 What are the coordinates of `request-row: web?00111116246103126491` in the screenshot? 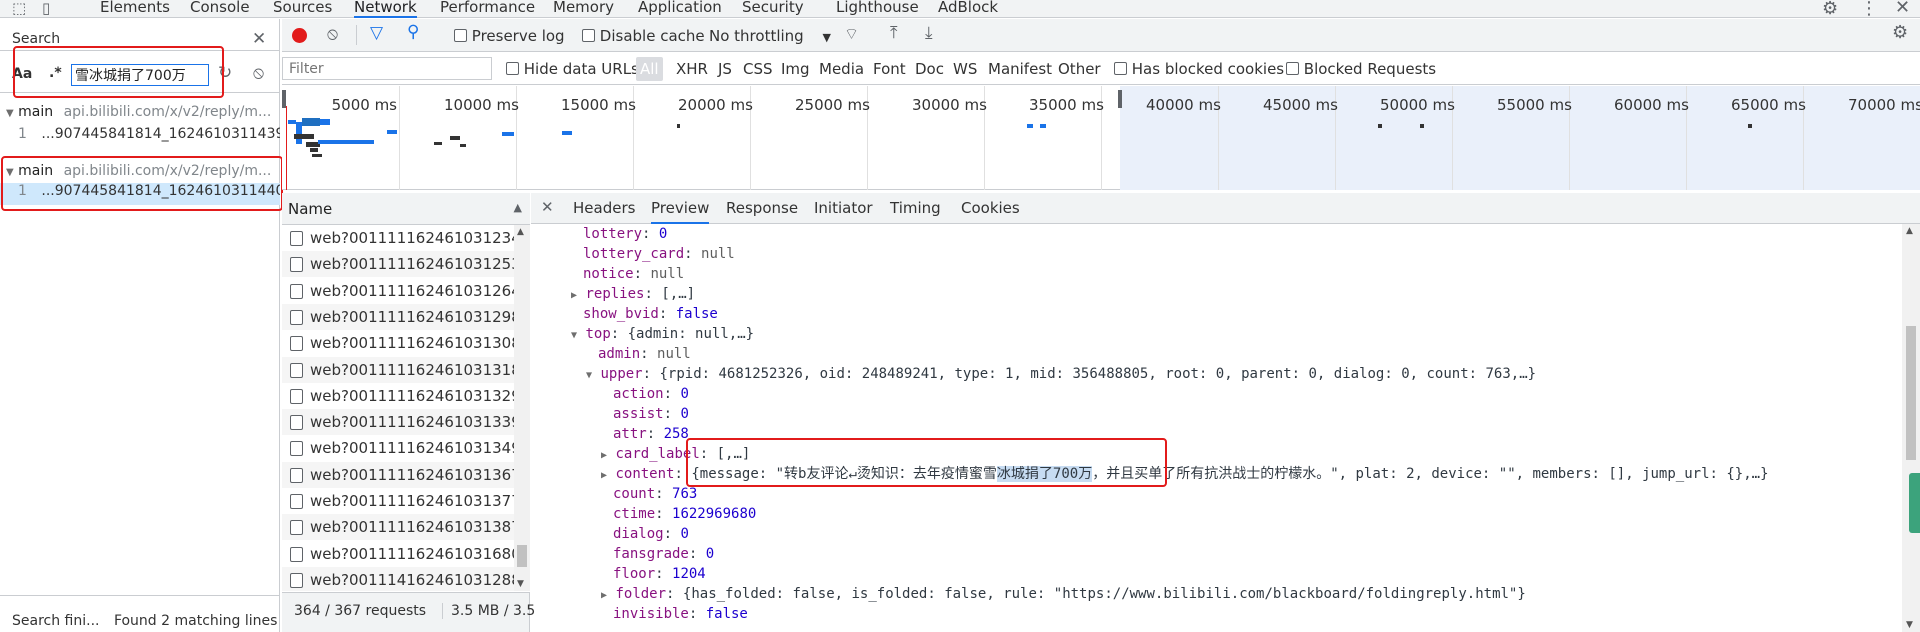 It's located at (404, 290).